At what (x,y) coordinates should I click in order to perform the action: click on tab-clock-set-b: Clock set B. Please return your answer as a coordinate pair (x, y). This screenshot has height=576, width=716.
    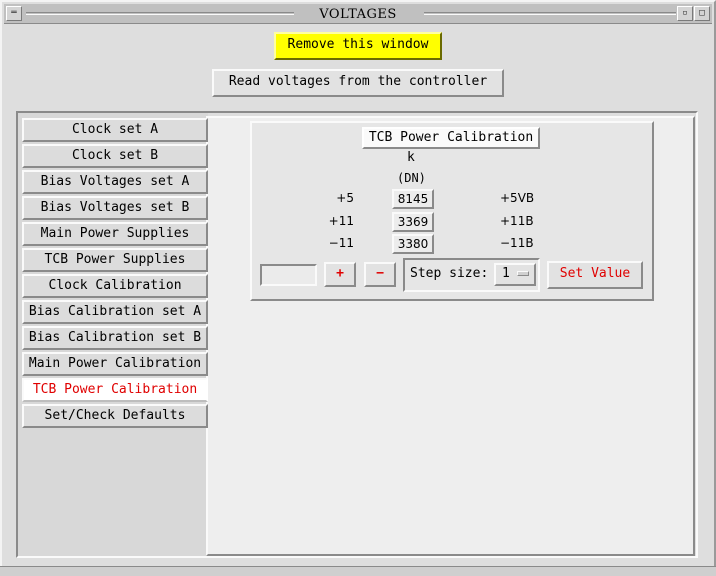
    Looking at the image, I should click on (115, 156).